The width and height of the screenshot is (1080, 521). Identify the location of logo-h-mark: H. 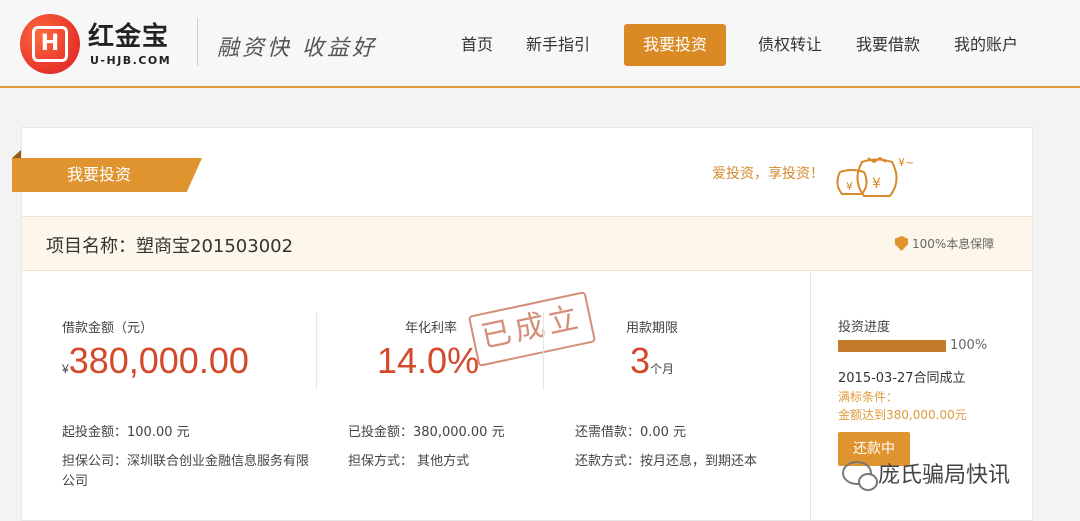
(50, 44).